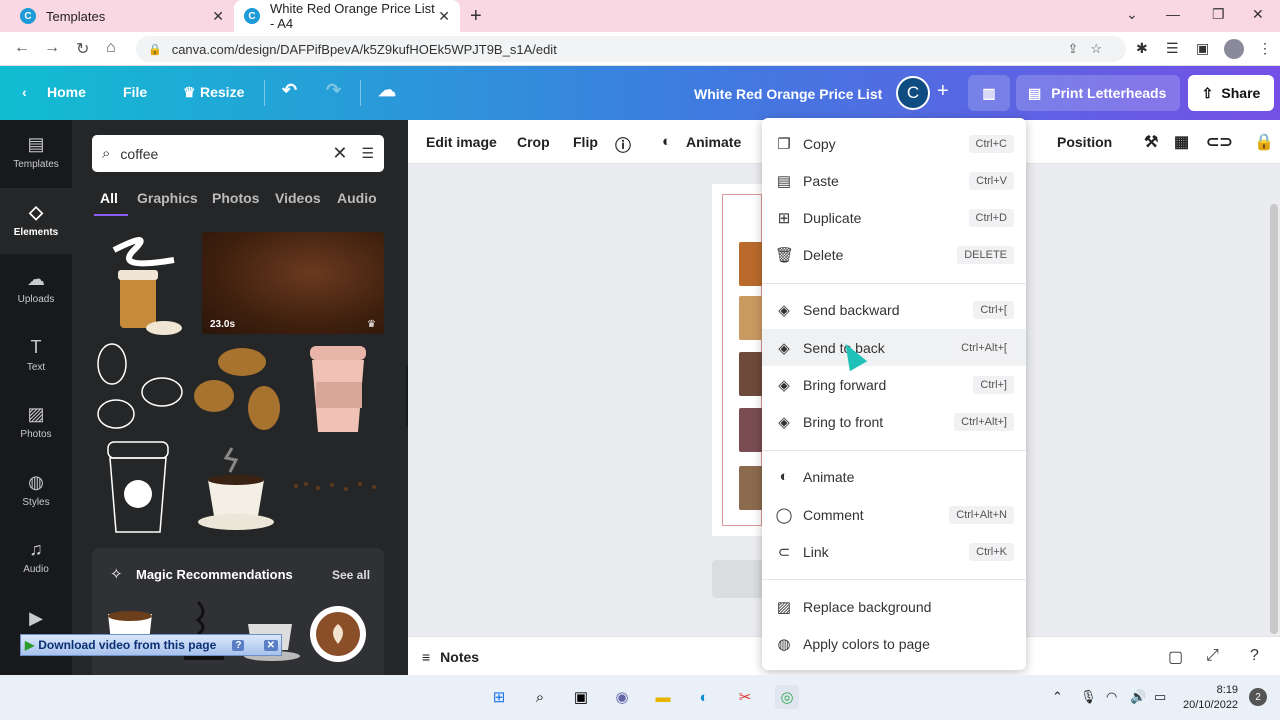 Image resolution: width=1280 pixels, height=720 pixels. What do you see at coordinates (444, 16) in the screenshot?
I see `close-tab-icon: ✕` at bounding box center [444, 16].